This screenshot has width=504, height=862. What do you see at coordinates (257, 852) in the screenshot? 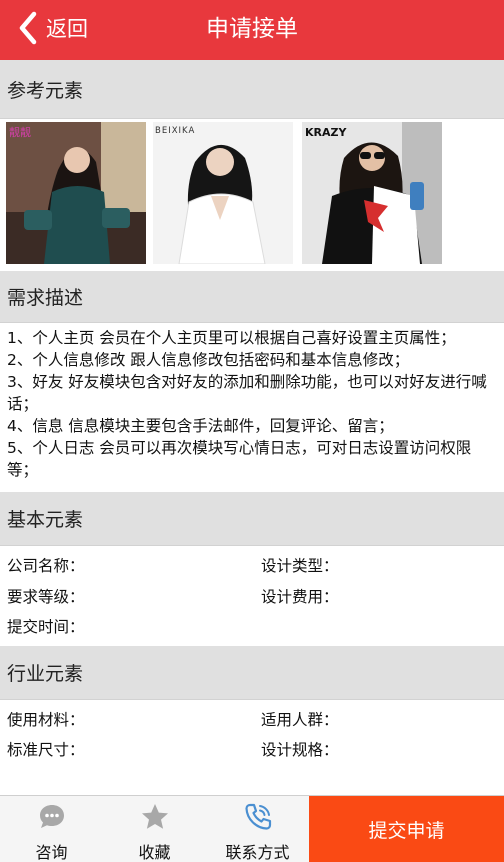
I see `contact-label: 联系方式` at bounding box center [257, 852].